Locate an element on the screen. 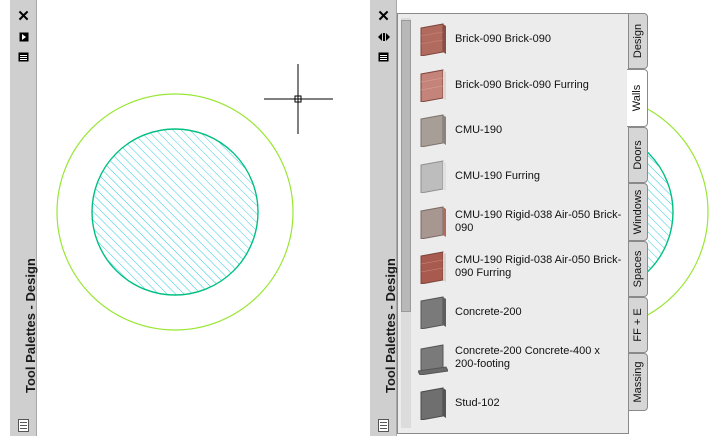 This screenshot has width=713, height=436. tool-label: Concrete-200 is located at coordinates (488, 311).